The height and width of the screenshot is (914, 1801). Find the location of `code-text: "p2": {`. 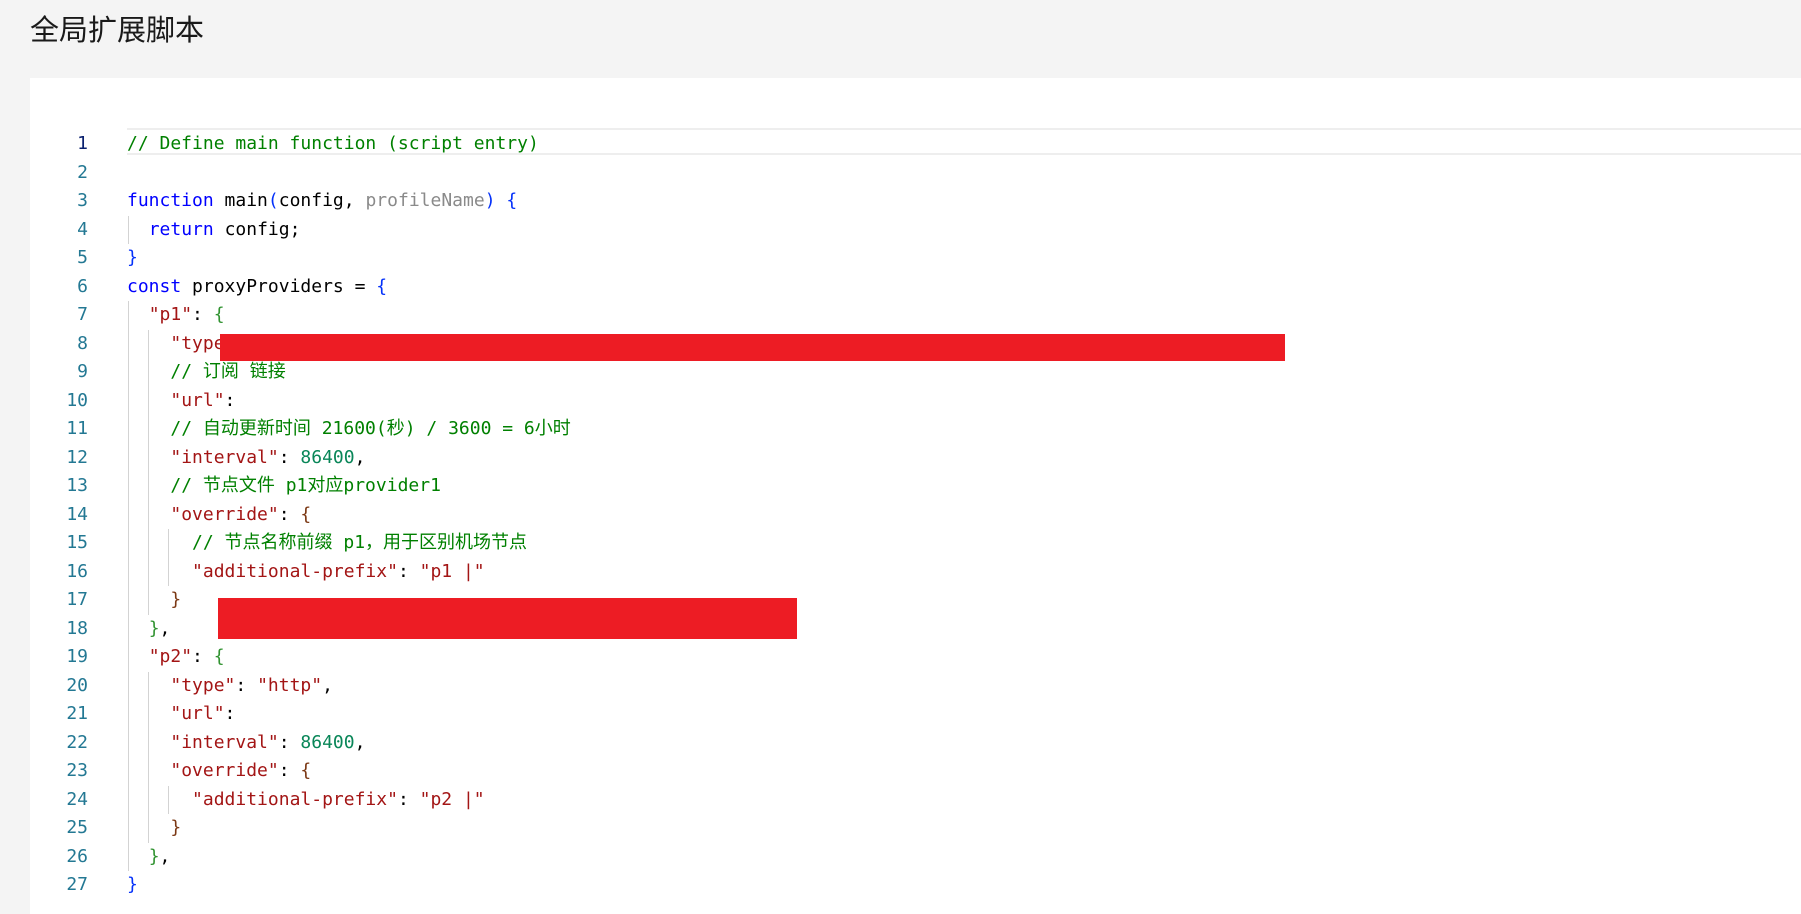

code-text: "p2": { is located at coordinates (186, 656).